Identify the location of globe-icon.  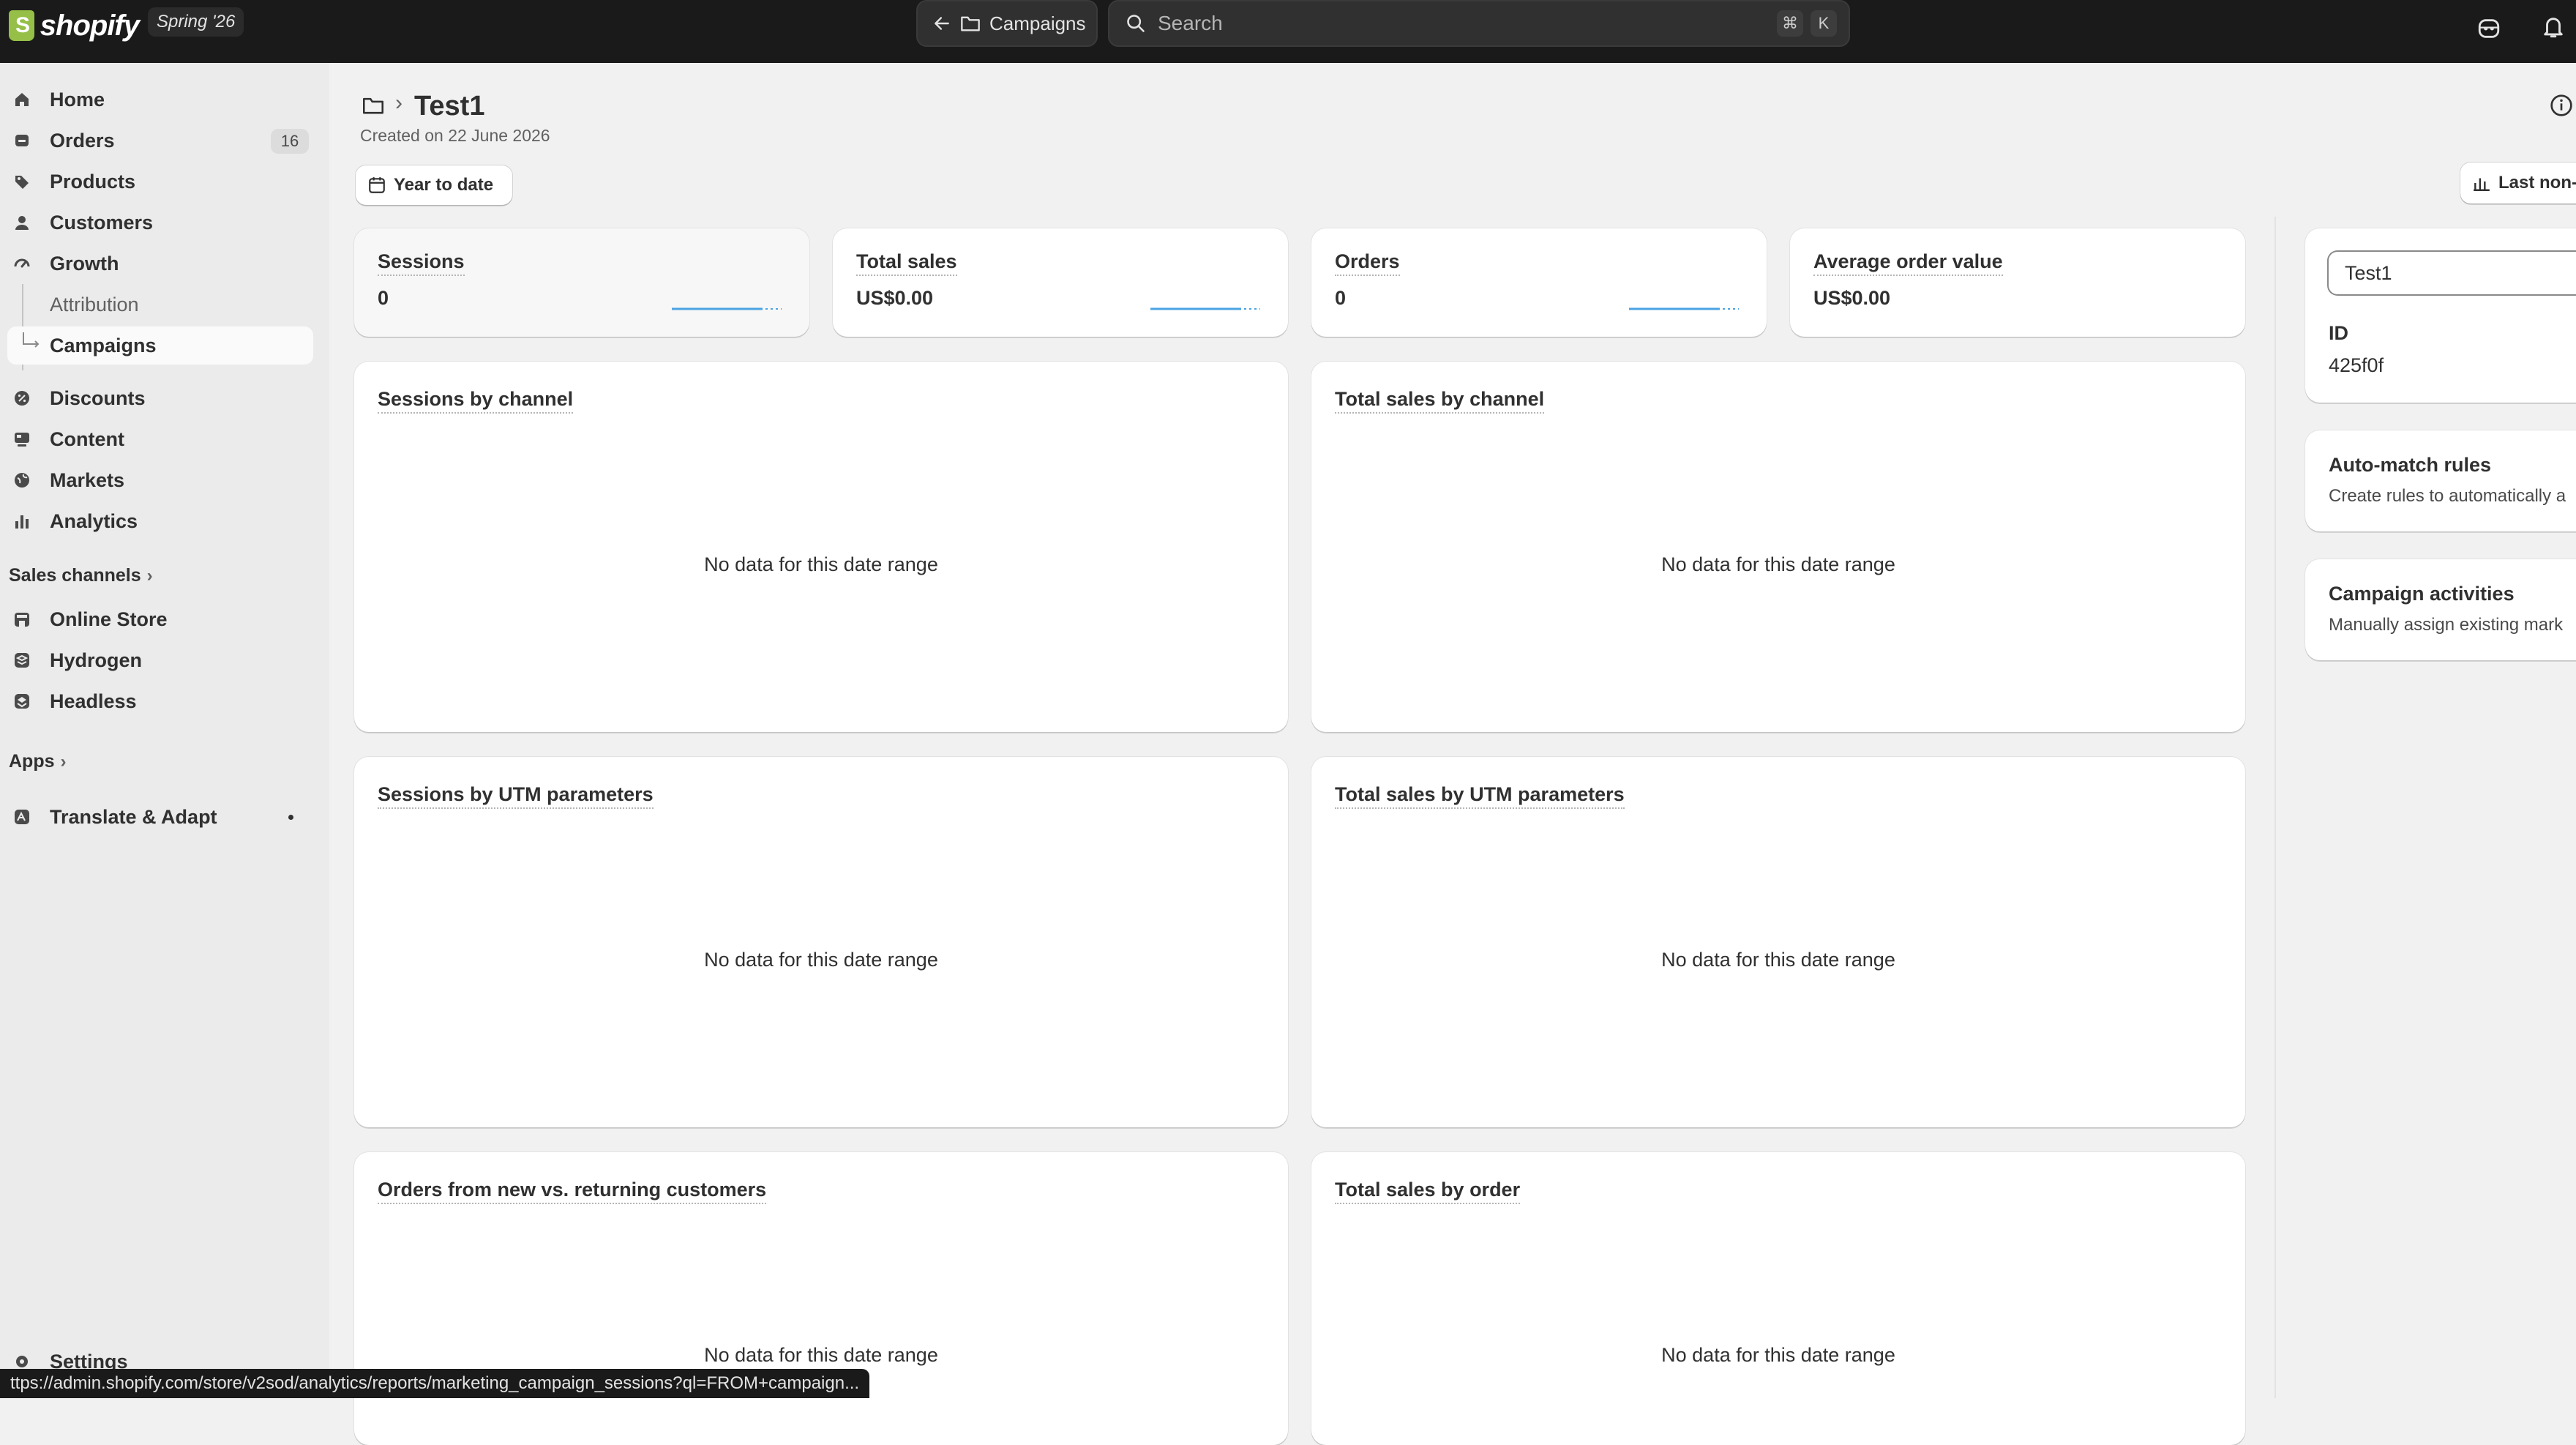
(22, 480).